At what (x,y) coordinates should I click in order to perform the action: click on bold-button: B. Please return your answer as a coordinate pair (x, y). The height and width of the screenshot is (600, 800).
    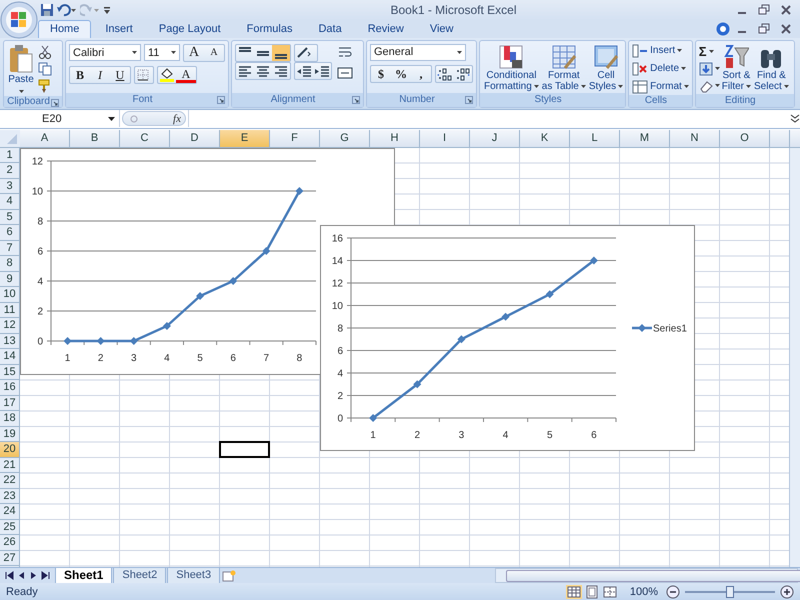
    Looking at the image, I should click on (80, 74).